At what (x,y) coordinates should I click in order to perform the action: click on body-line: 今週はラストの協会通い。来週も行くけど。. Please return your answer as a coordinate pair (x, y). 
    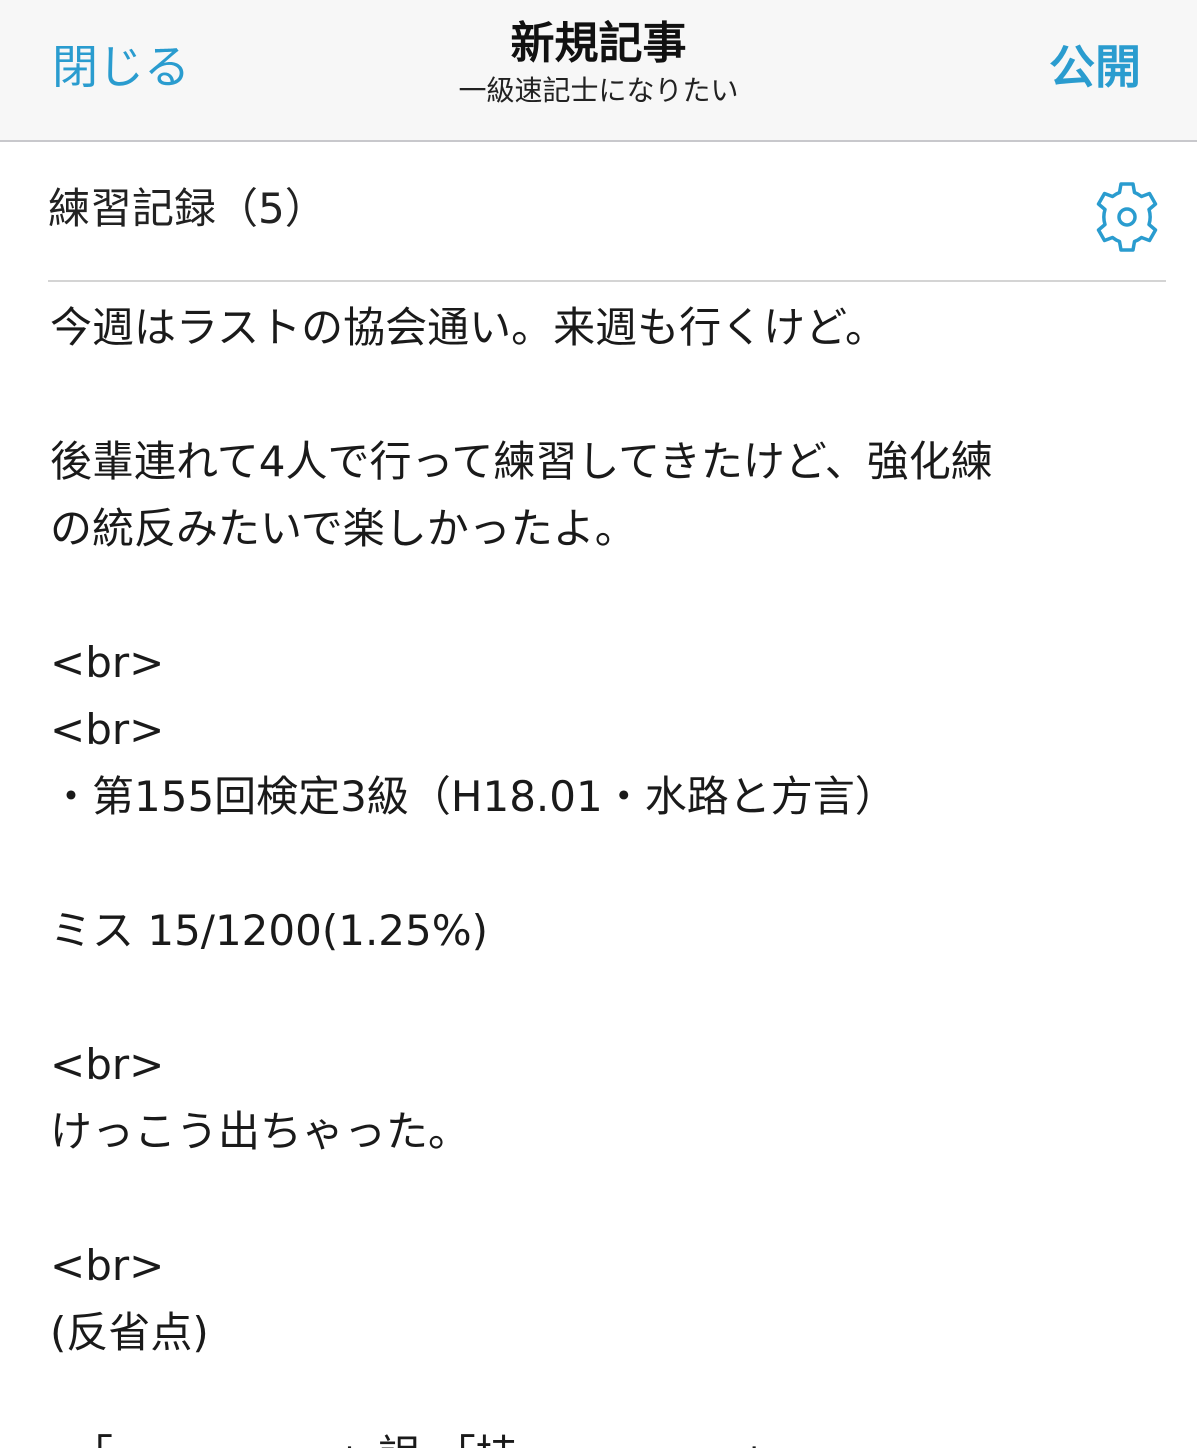
    Looking at the image, I should click on (469, 327).